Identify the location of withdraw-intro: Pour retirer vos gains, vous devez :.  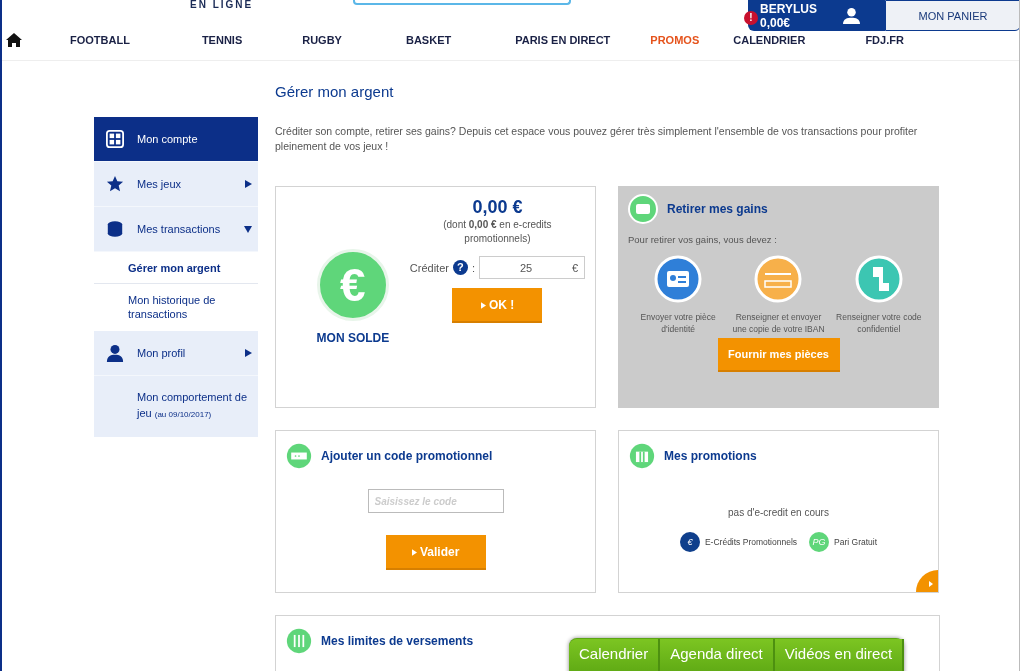
(703, 239).